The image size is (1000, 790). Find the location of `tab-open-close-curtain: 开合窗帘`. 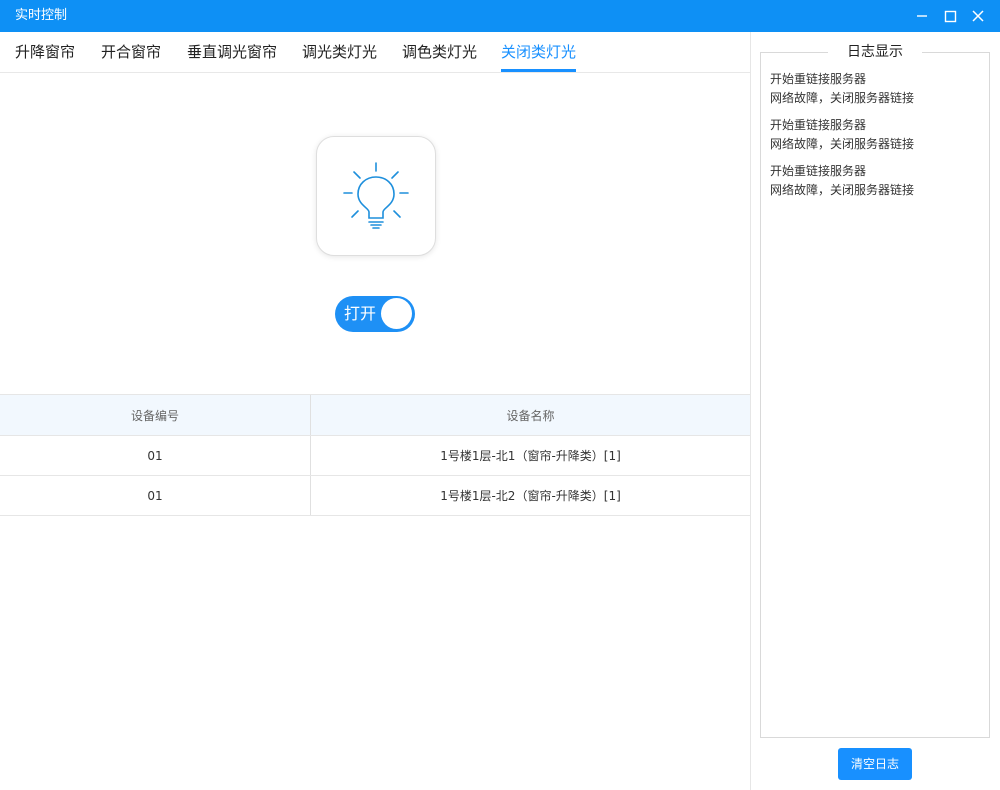

tab-open-close-curtain: 开合窗帘 is located at coordinates (131, 57).